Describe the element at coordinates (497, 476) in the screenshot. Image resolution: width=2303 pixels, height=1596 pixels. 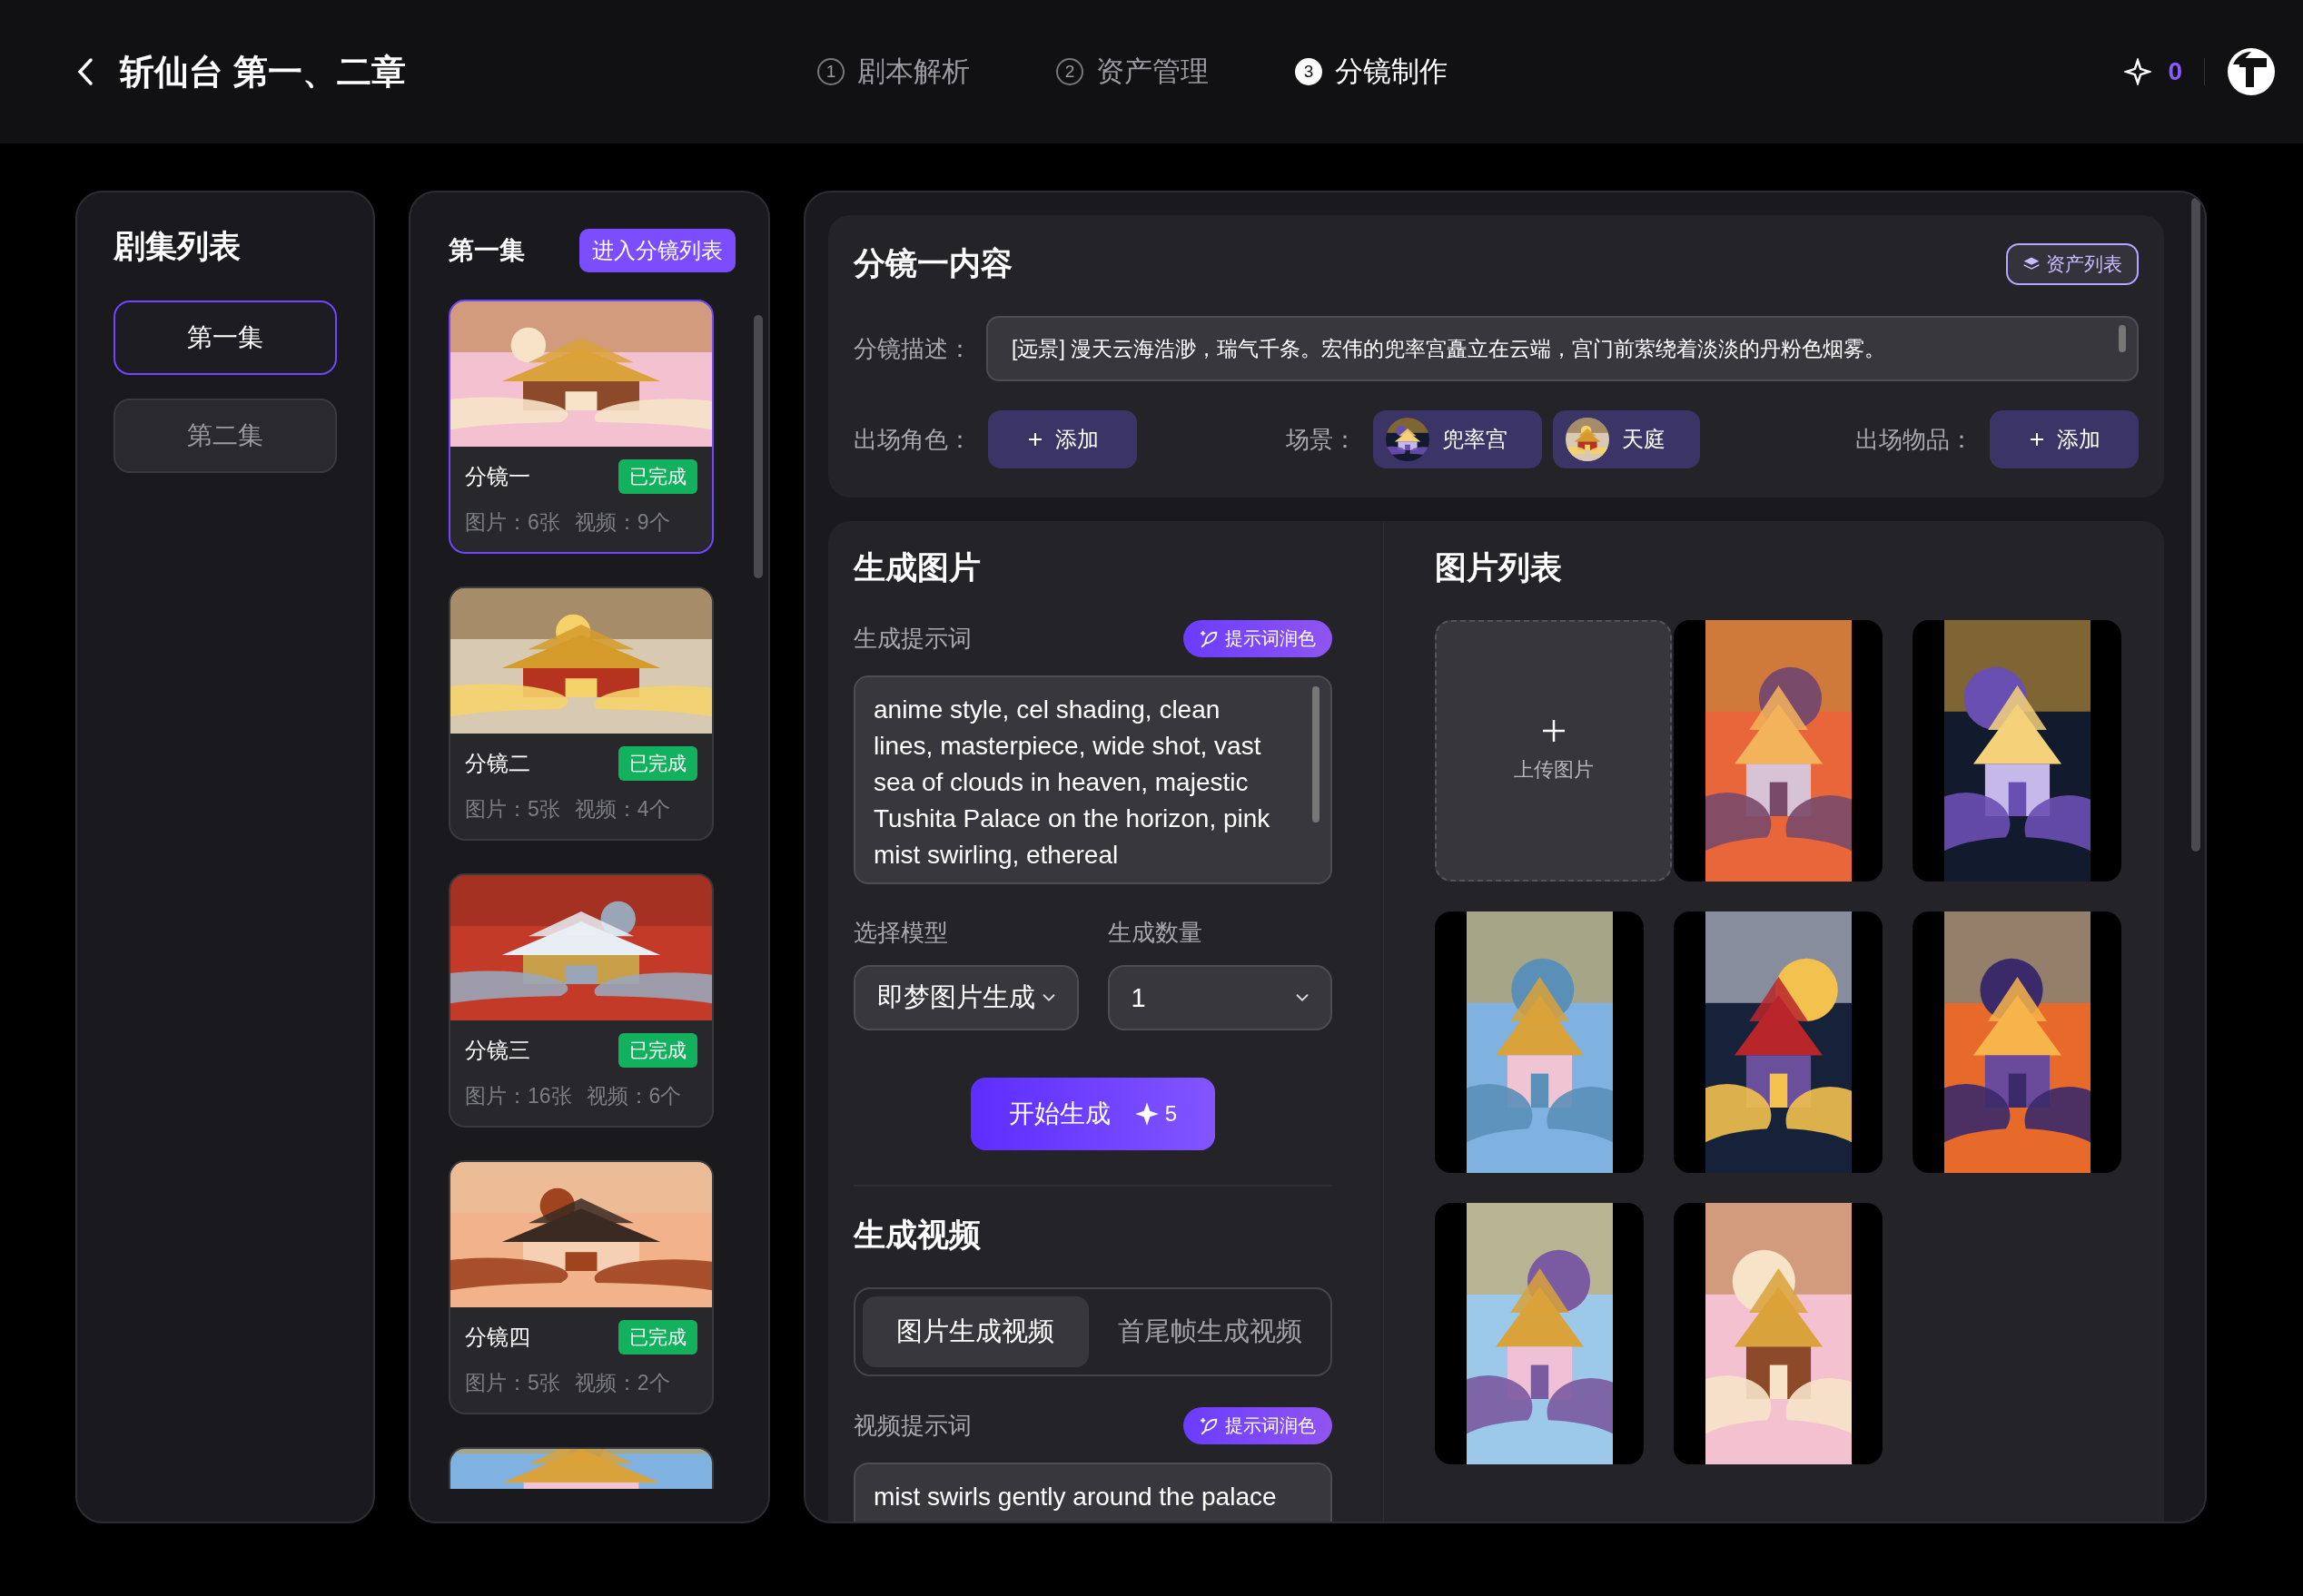
I see `shot-title: 分镜一` at that location.